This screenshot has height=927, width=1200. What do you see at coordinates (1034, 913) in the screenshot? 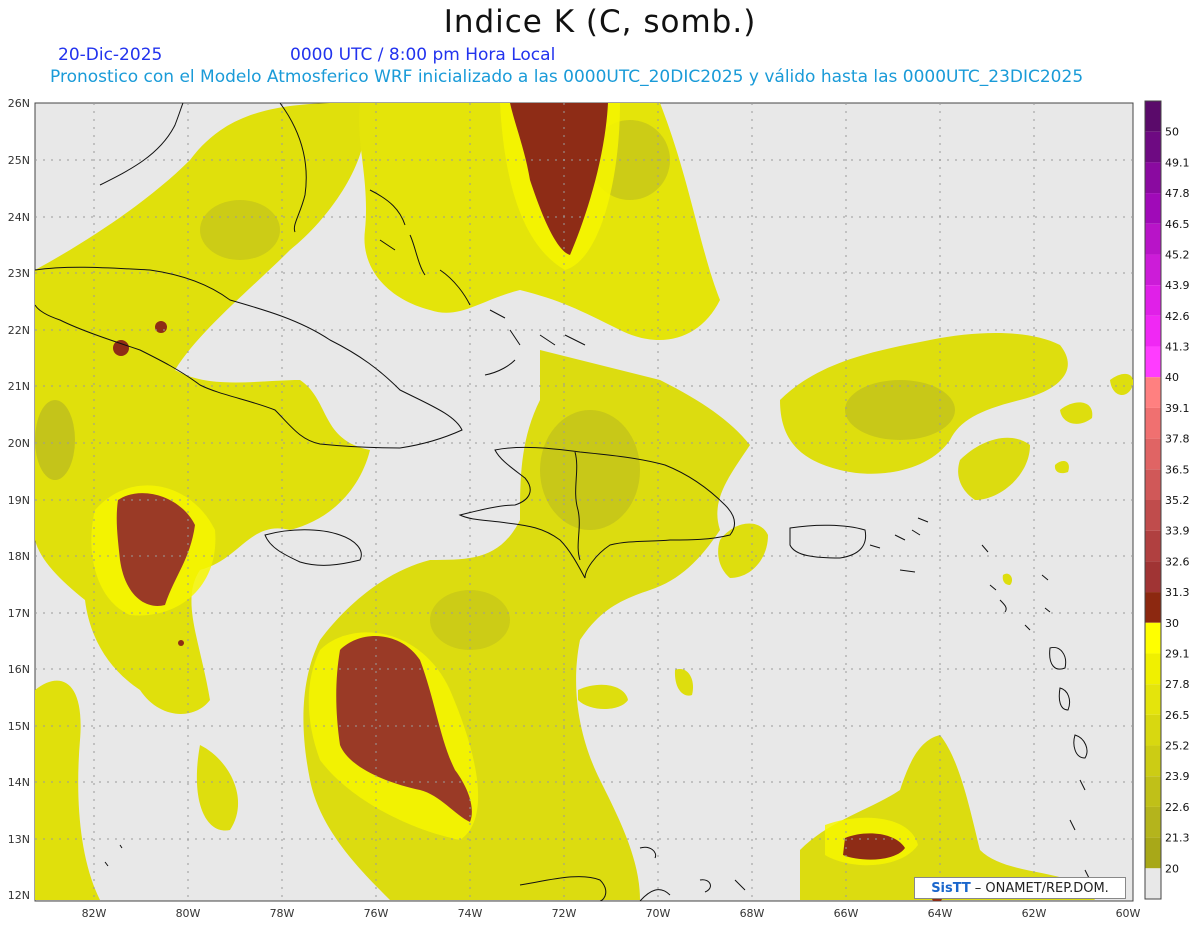
I see `lon-label: 62W` at bounding box center [1034, 913].